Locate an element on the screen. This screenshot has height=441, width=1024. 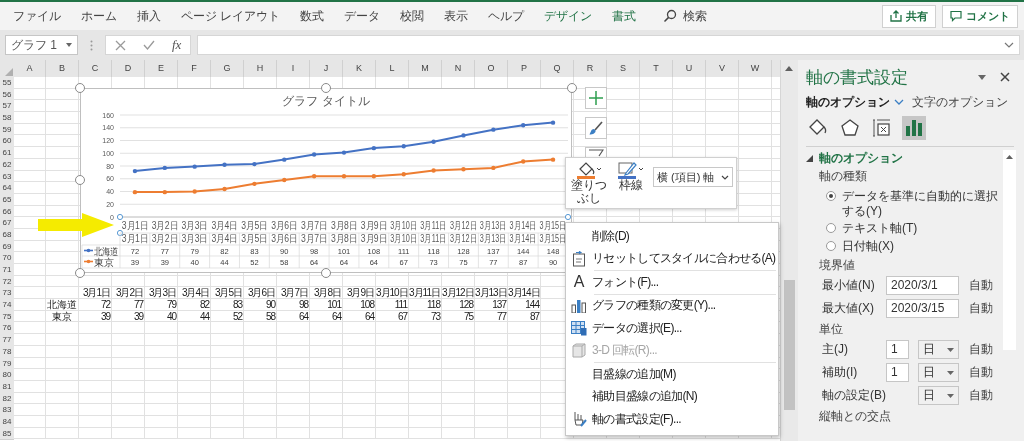
column-header: W is located at coordinates (755, 68).